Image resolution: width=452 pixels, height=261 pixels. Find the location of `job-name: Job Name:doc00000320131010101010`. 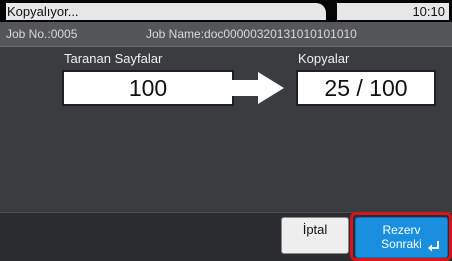

job-name: Job Name:doc00000320131010101010 is located at coordinates (251, 34).